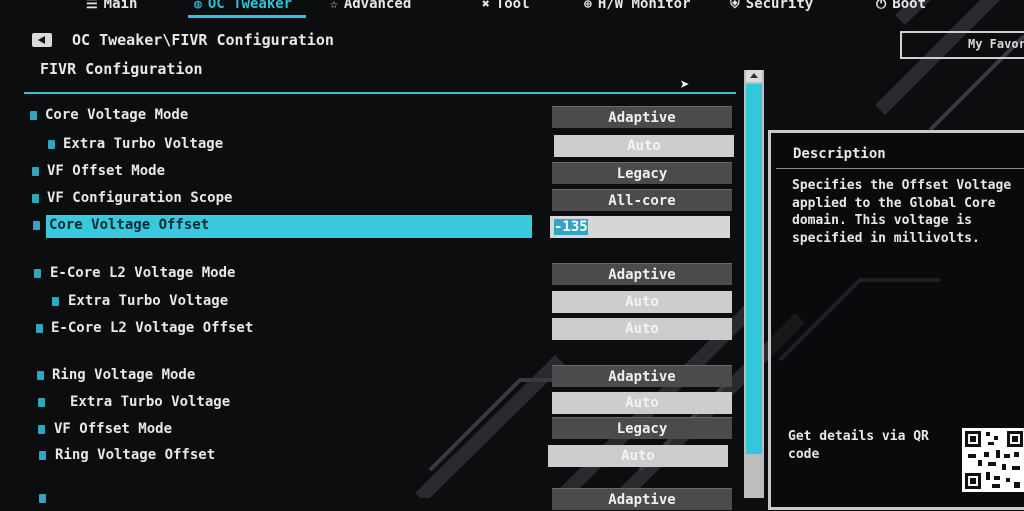 This screenshot has width=1024, height=511. Describe the element at coordinates (881, 6) in the screenshot. I see `power-icon: ⏻` at that location.